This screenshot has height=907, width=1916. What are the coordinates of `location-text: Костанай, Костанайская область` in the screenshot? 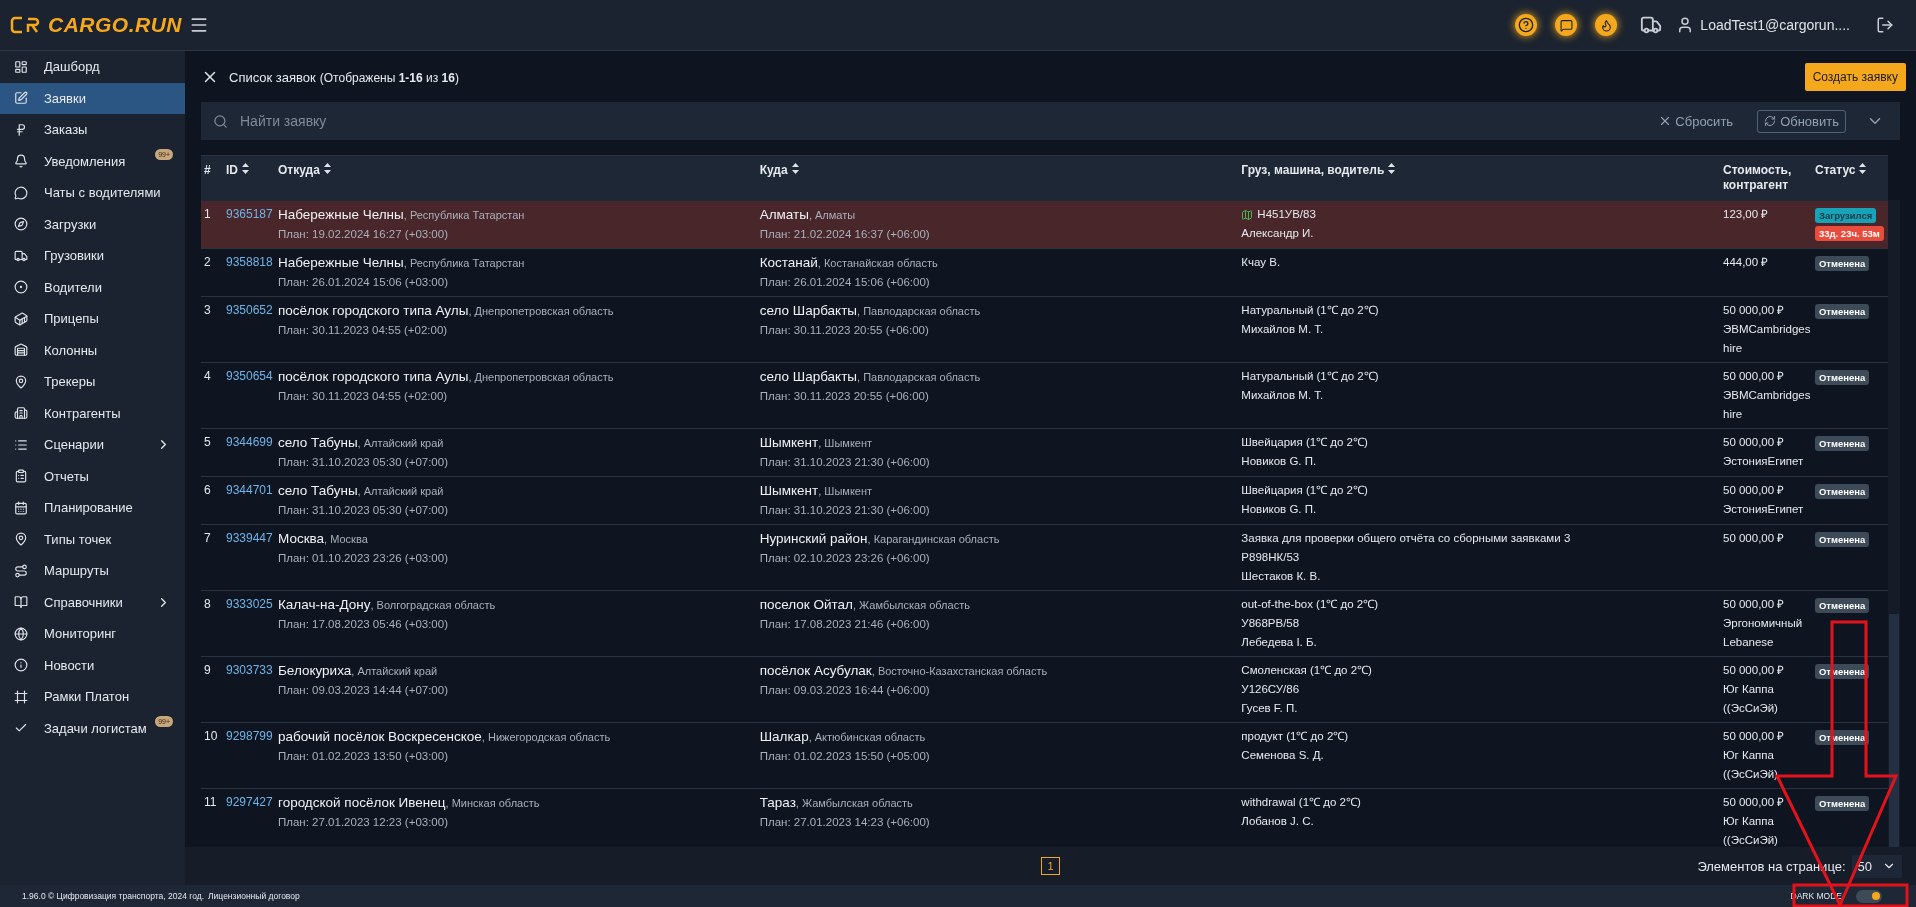 It's located at (848, 263).